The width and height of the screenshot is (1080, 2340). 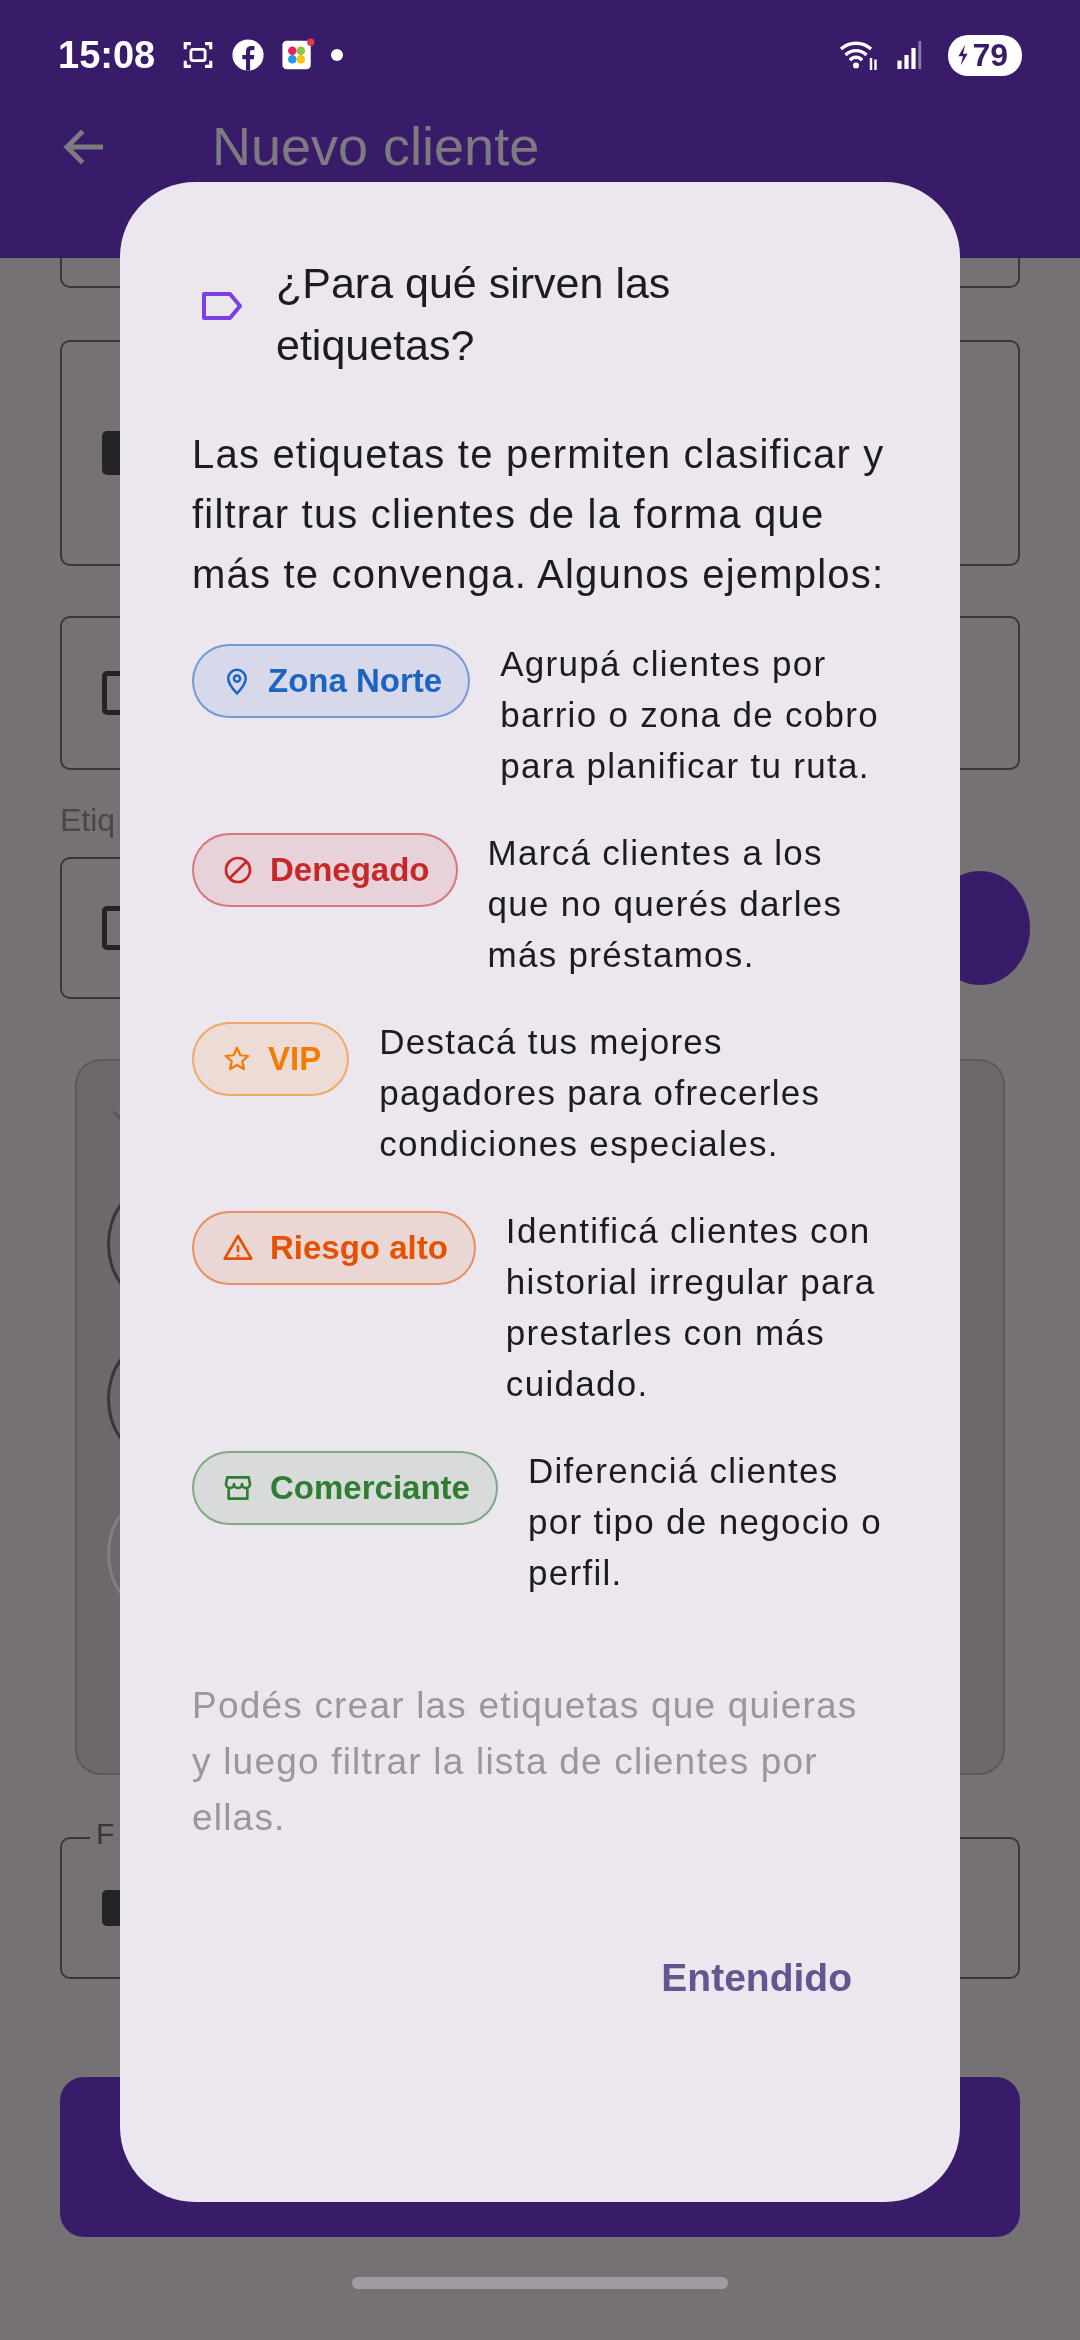 I want to click on battery-indicator: 79, so click(x=985, y=55).